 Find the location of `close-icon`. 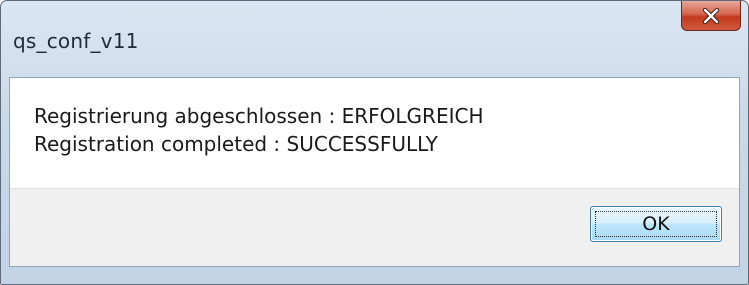

close-icon is located at coordinates (711, 15).